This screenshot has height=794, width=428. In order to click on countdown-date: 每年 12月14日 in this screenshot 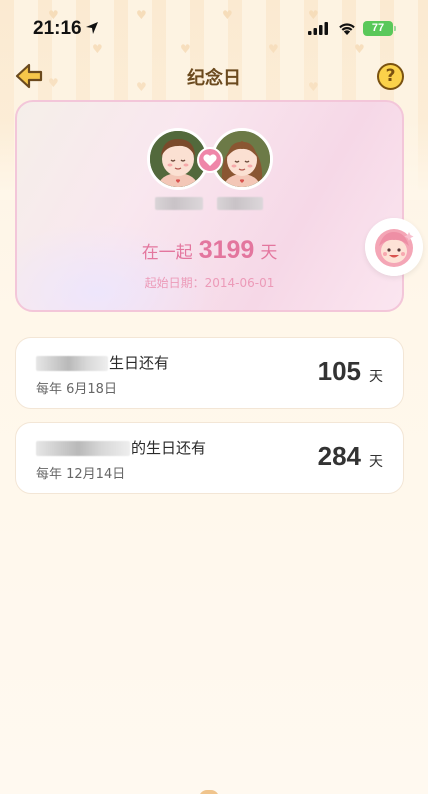, I will do `click(81, 474)`.